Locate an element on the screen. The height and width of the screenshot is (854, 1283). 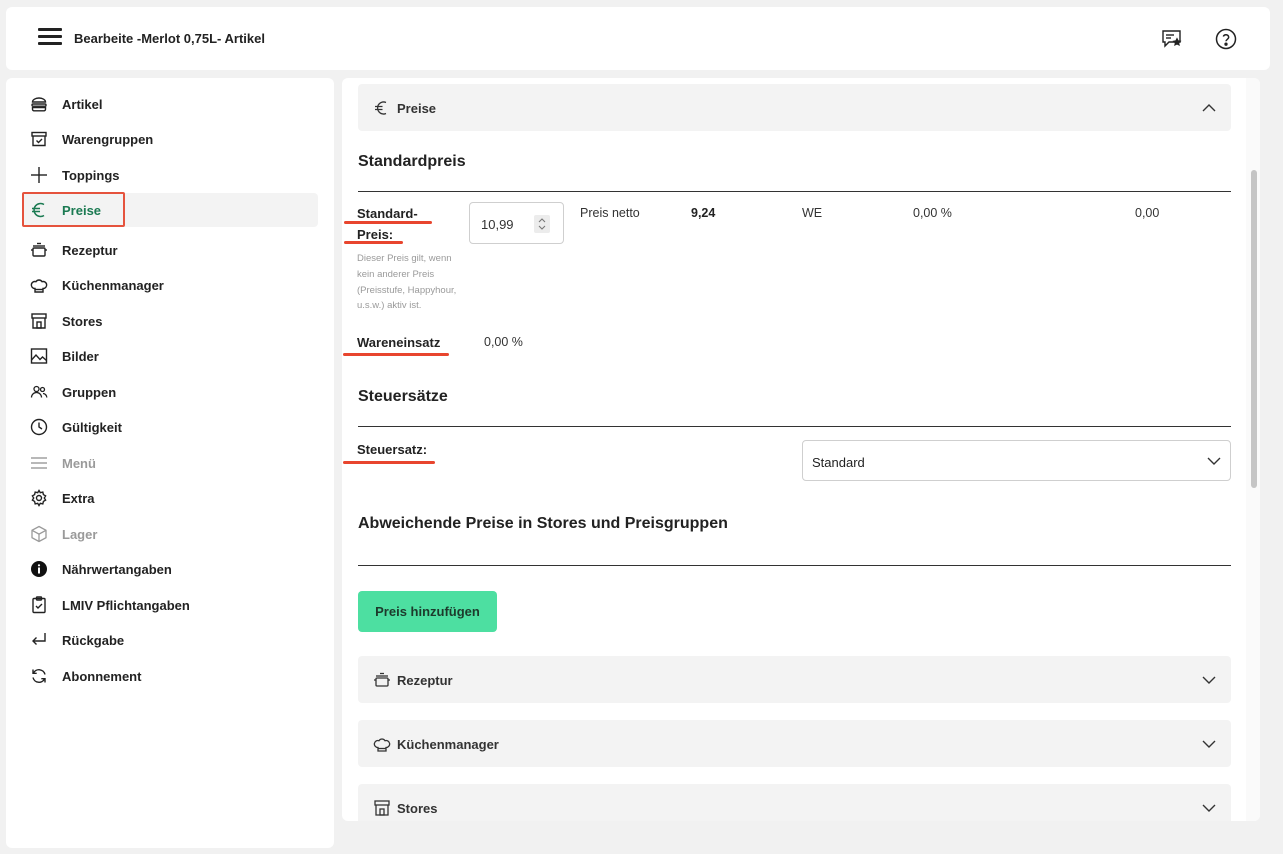
cube-icon is located at coordinates (39, 534).